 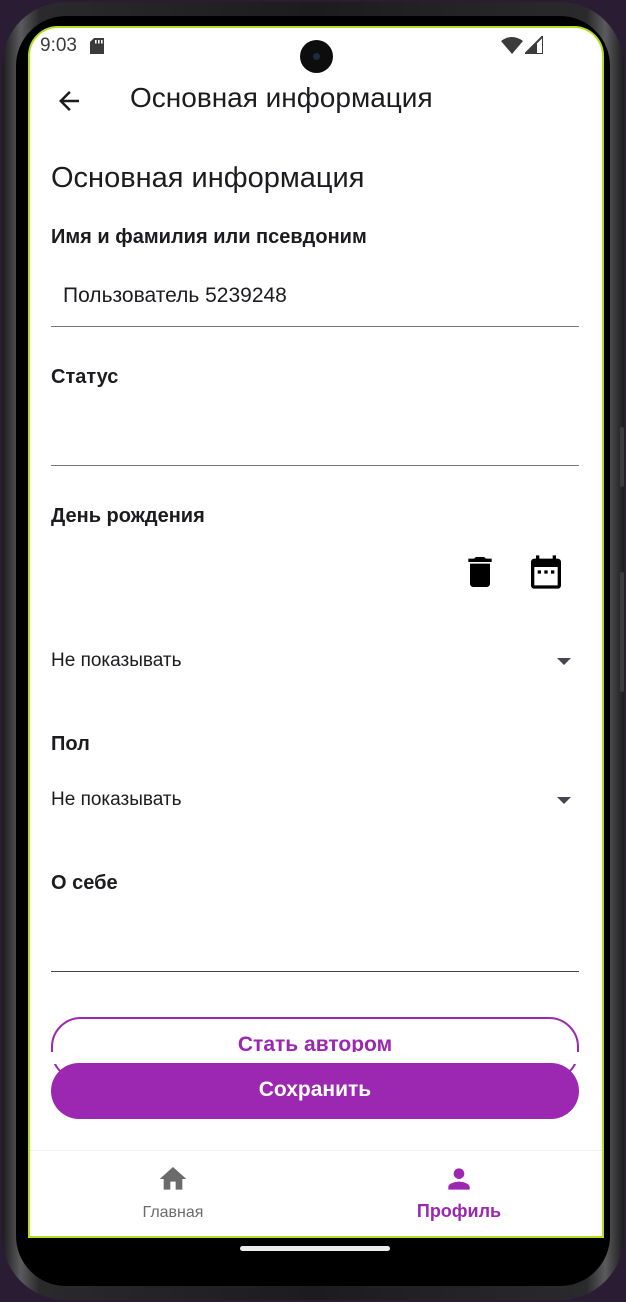 I want to click on gesture-navigation-bar, so click(x=315, y=1248).